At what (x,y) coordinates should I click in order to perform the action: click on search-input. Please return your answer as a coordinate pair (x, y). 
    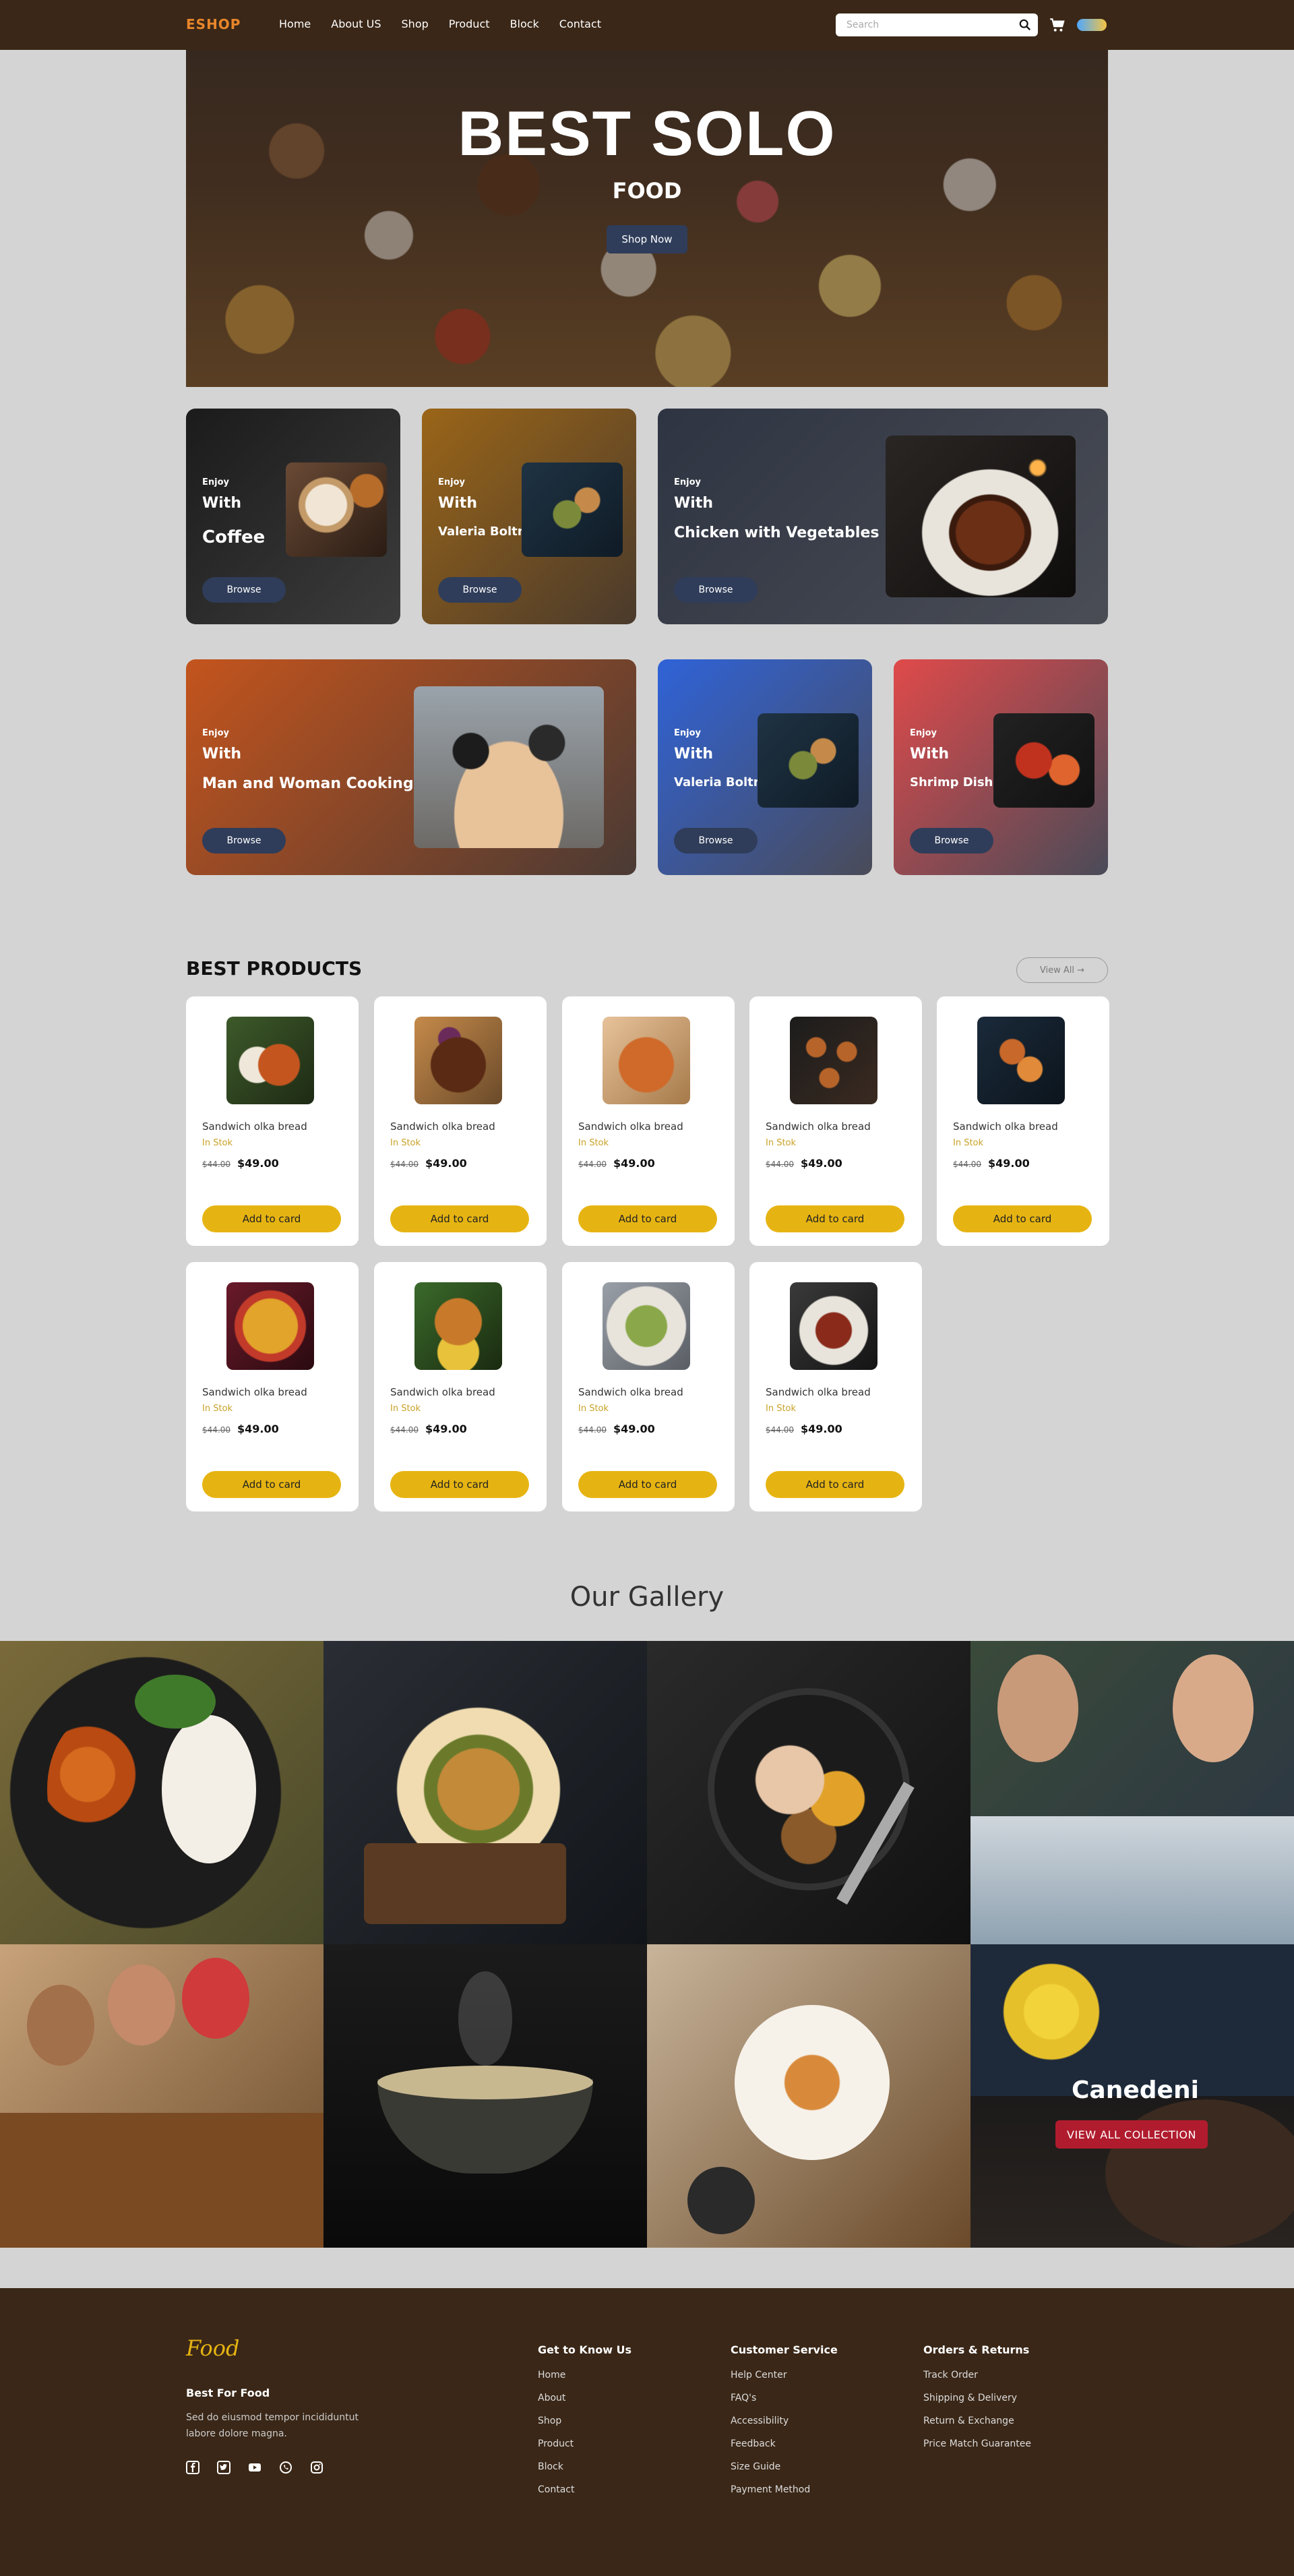
    Looking at the image, I should click on (927, 25).